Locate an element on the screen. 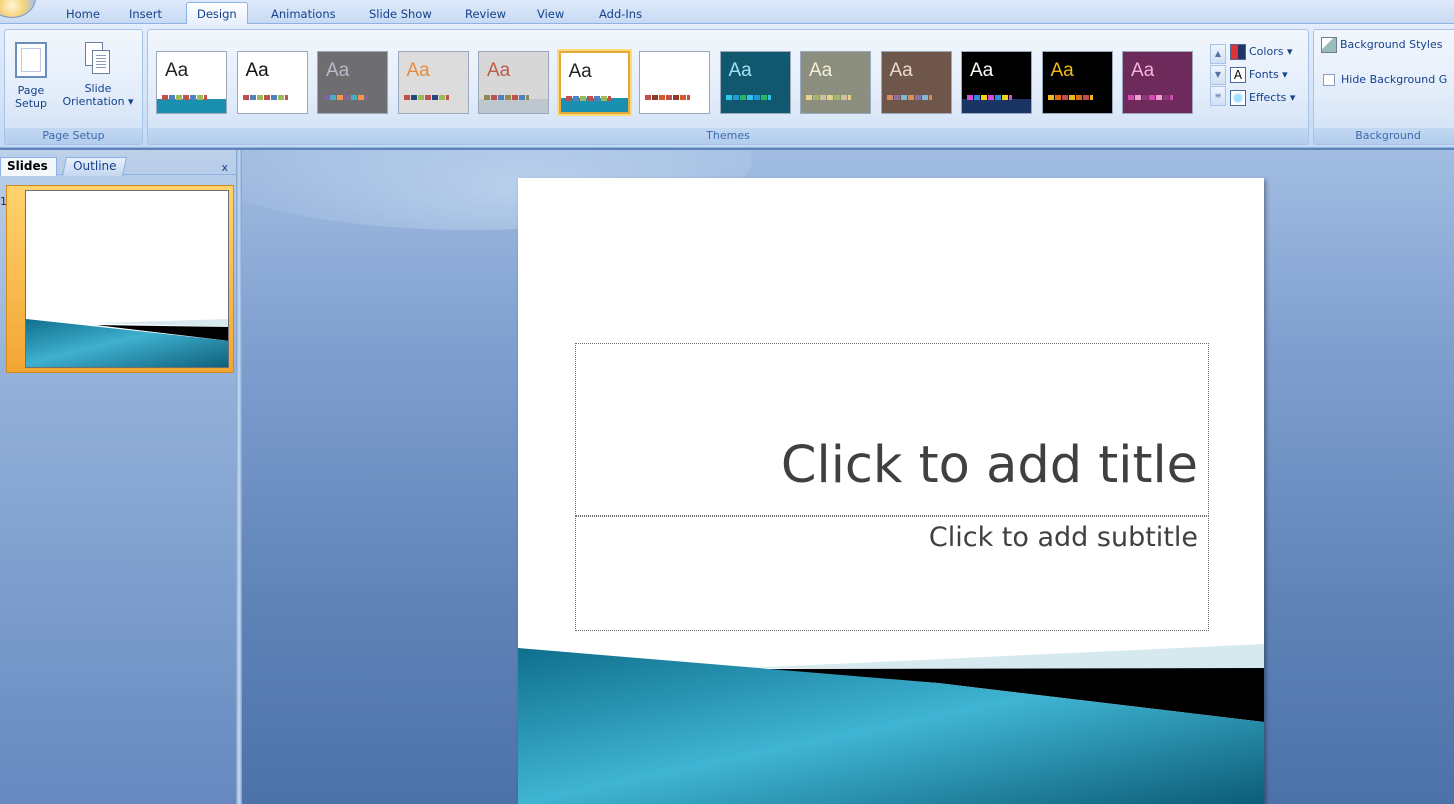 The width and height of the screenshot is (1454, 804). colors-icon is located at coordinates (1238, 52).